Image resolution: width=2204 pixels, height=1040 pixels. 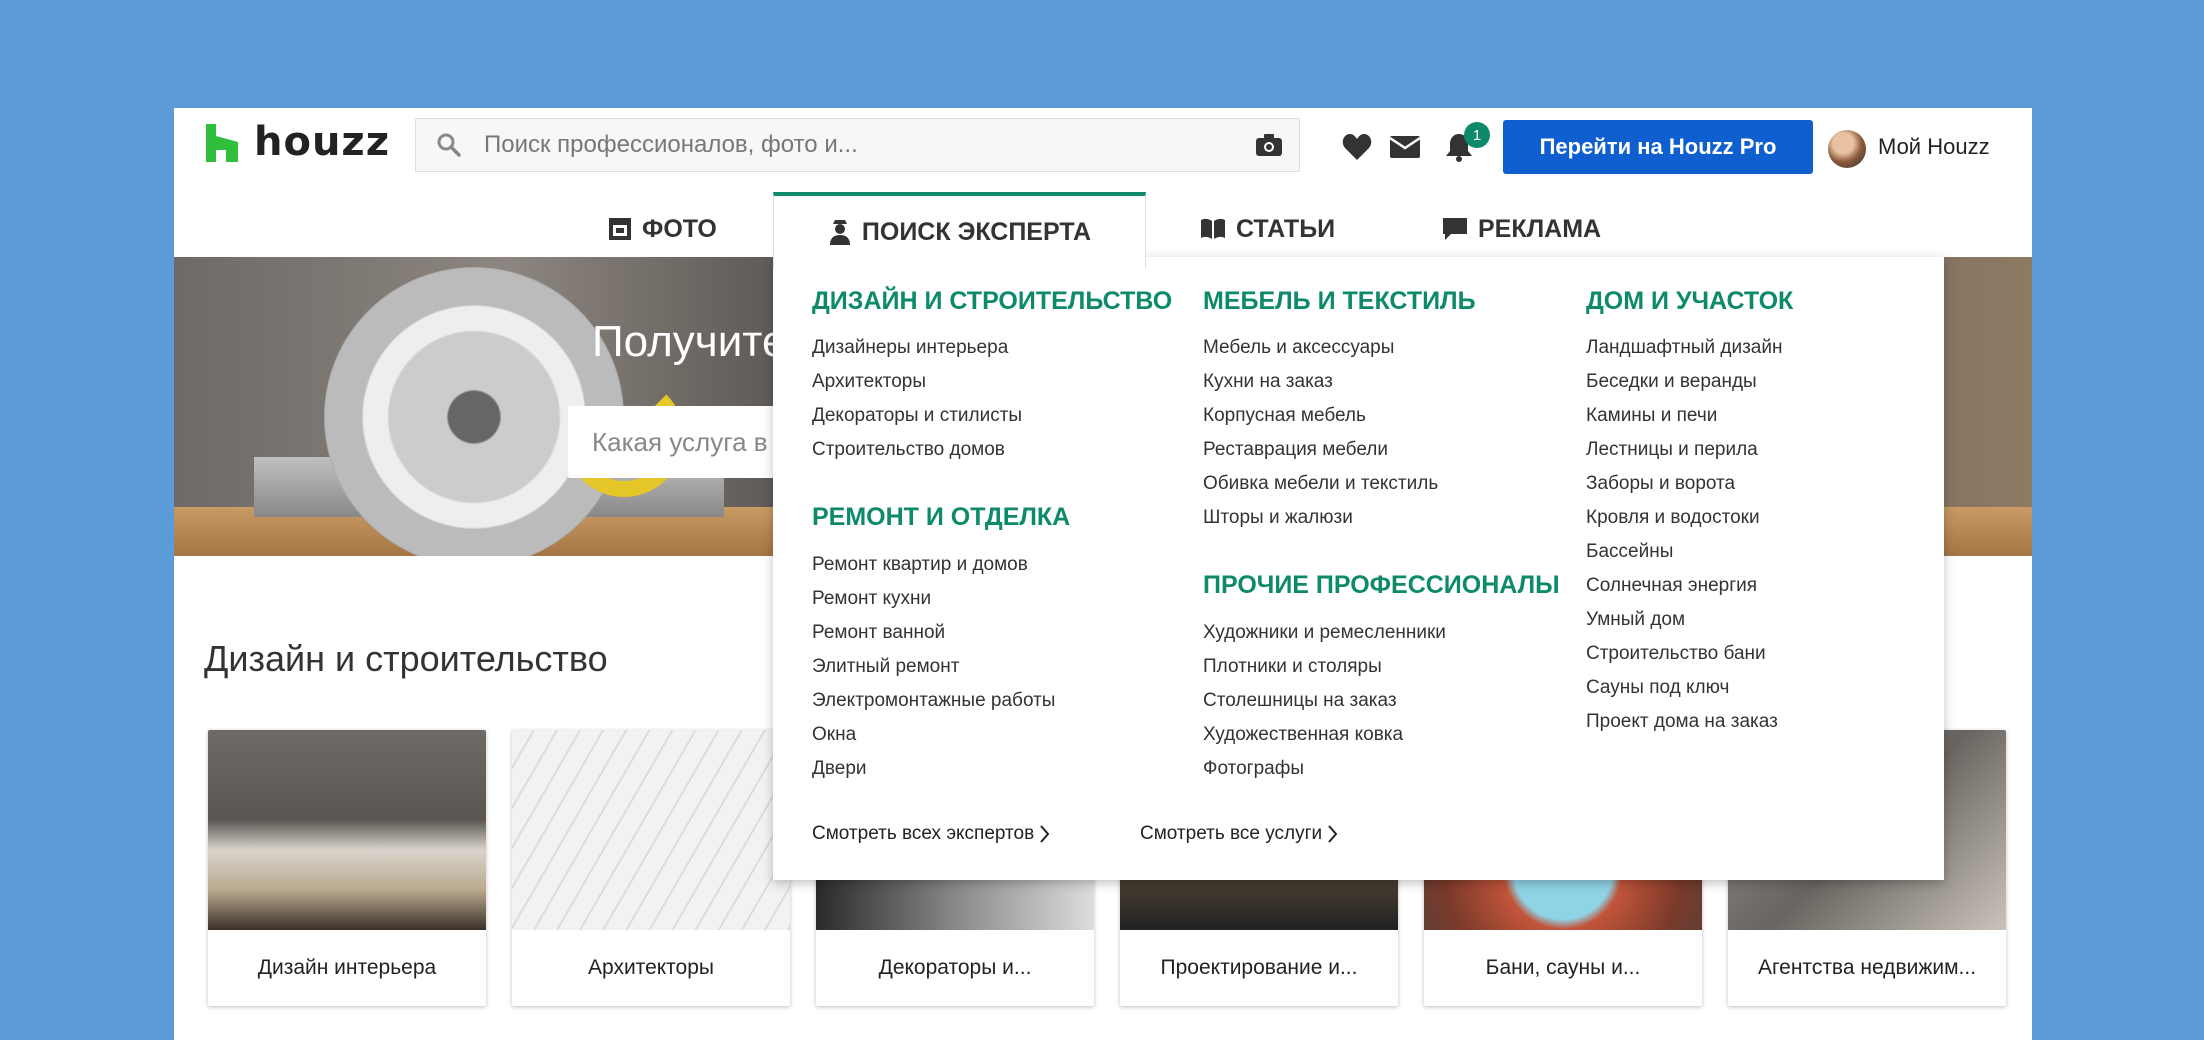 I want to click on category-link: Элитный ремонт, so click(x=933, y=667).